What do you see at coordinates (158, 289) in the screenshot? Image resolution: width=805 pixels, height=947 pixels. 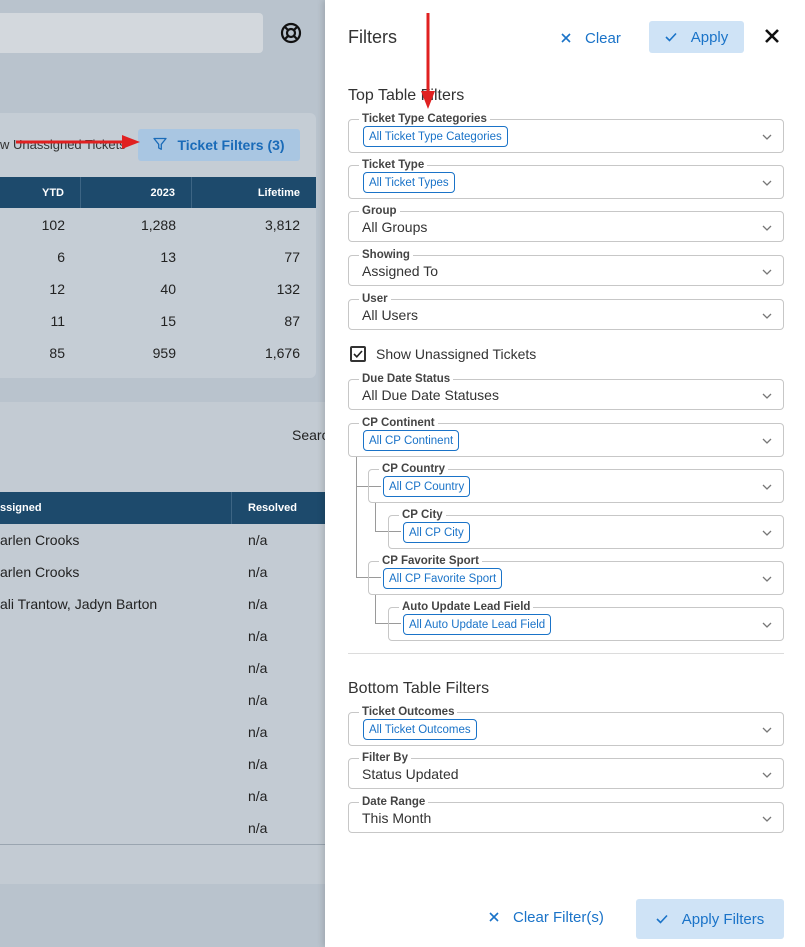 I see `table-row: 12 40 132` at bounding box center [158, 289].